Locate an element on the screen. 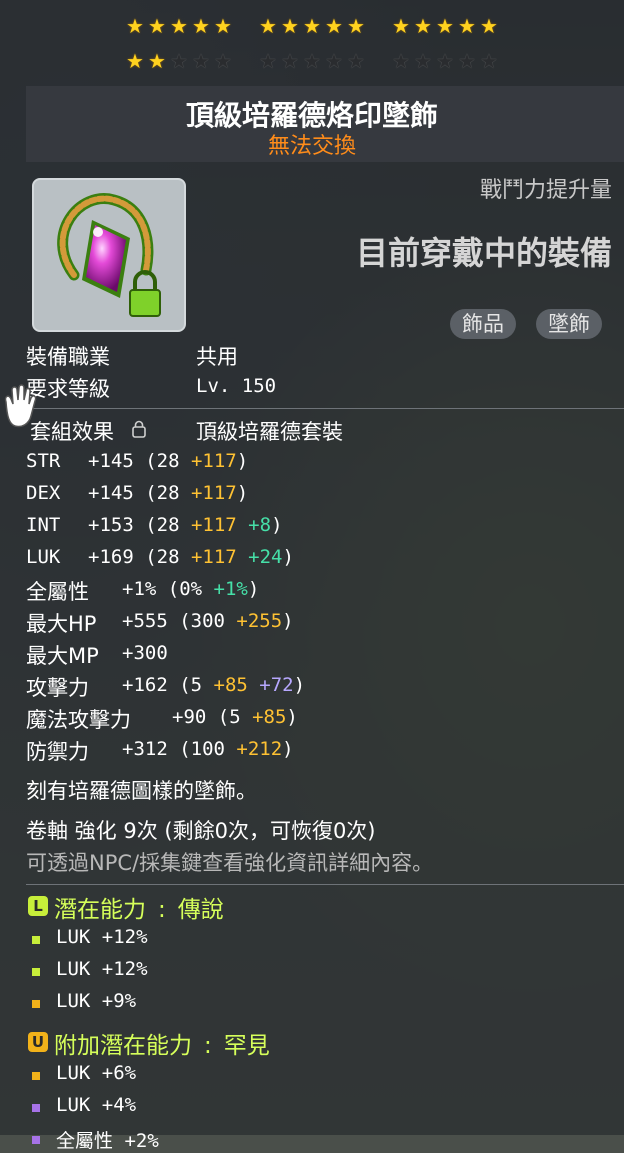 Image resolution: width=624 pixels, height=1153 pixels. potential-line: LUK +9% is located at coordinates (96, 1001).